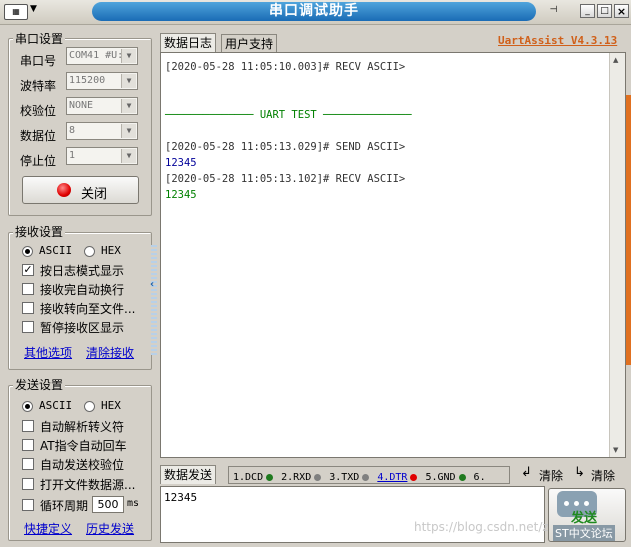  Describe the element at coordinates (154, 300) in the screenshot. I see `panel-splitter` at that location.